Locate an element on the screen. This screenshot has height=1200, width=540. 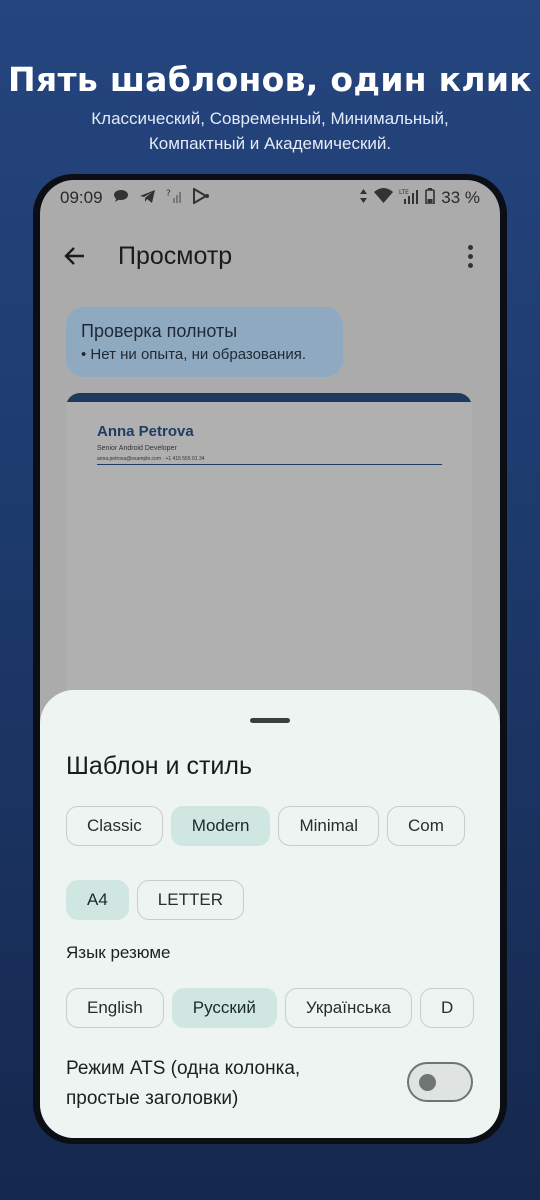
chip-paper-a4: A4 is located at coordinates (97, 900).